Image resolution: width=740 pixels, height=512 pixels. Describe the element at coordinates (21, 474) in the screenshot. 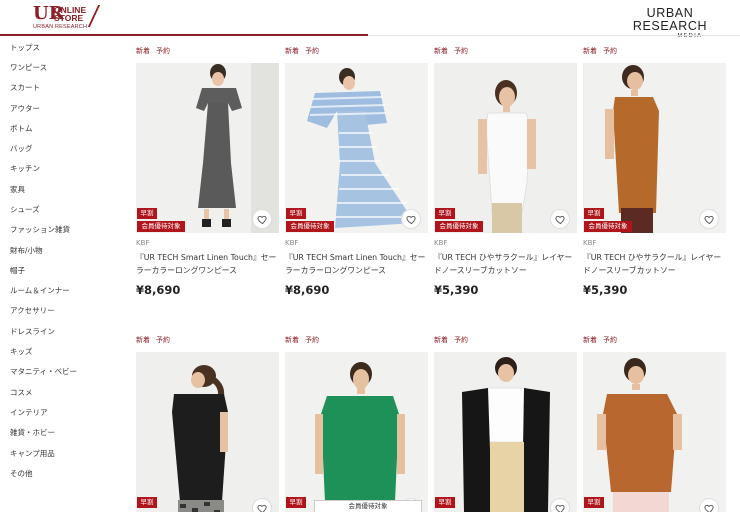

I see `sidebar-item-other: その他` at that location.